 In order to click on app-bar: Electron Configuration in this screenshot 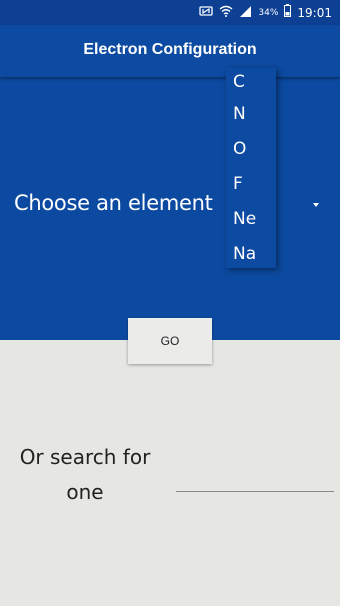, I will do `click(170, 51)`.